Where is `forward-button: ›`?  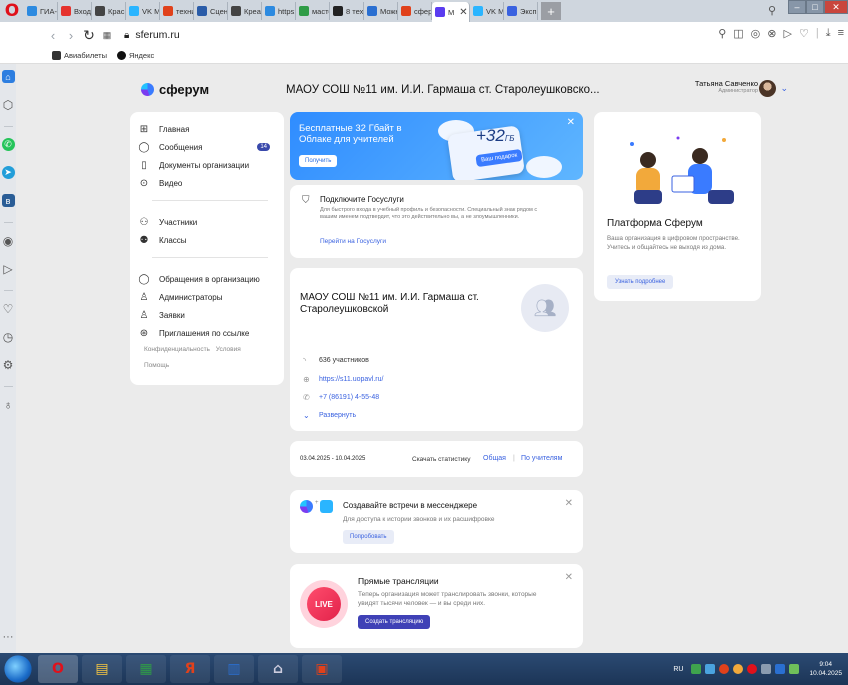
forward-button: › is located at coordinates (71, 35).